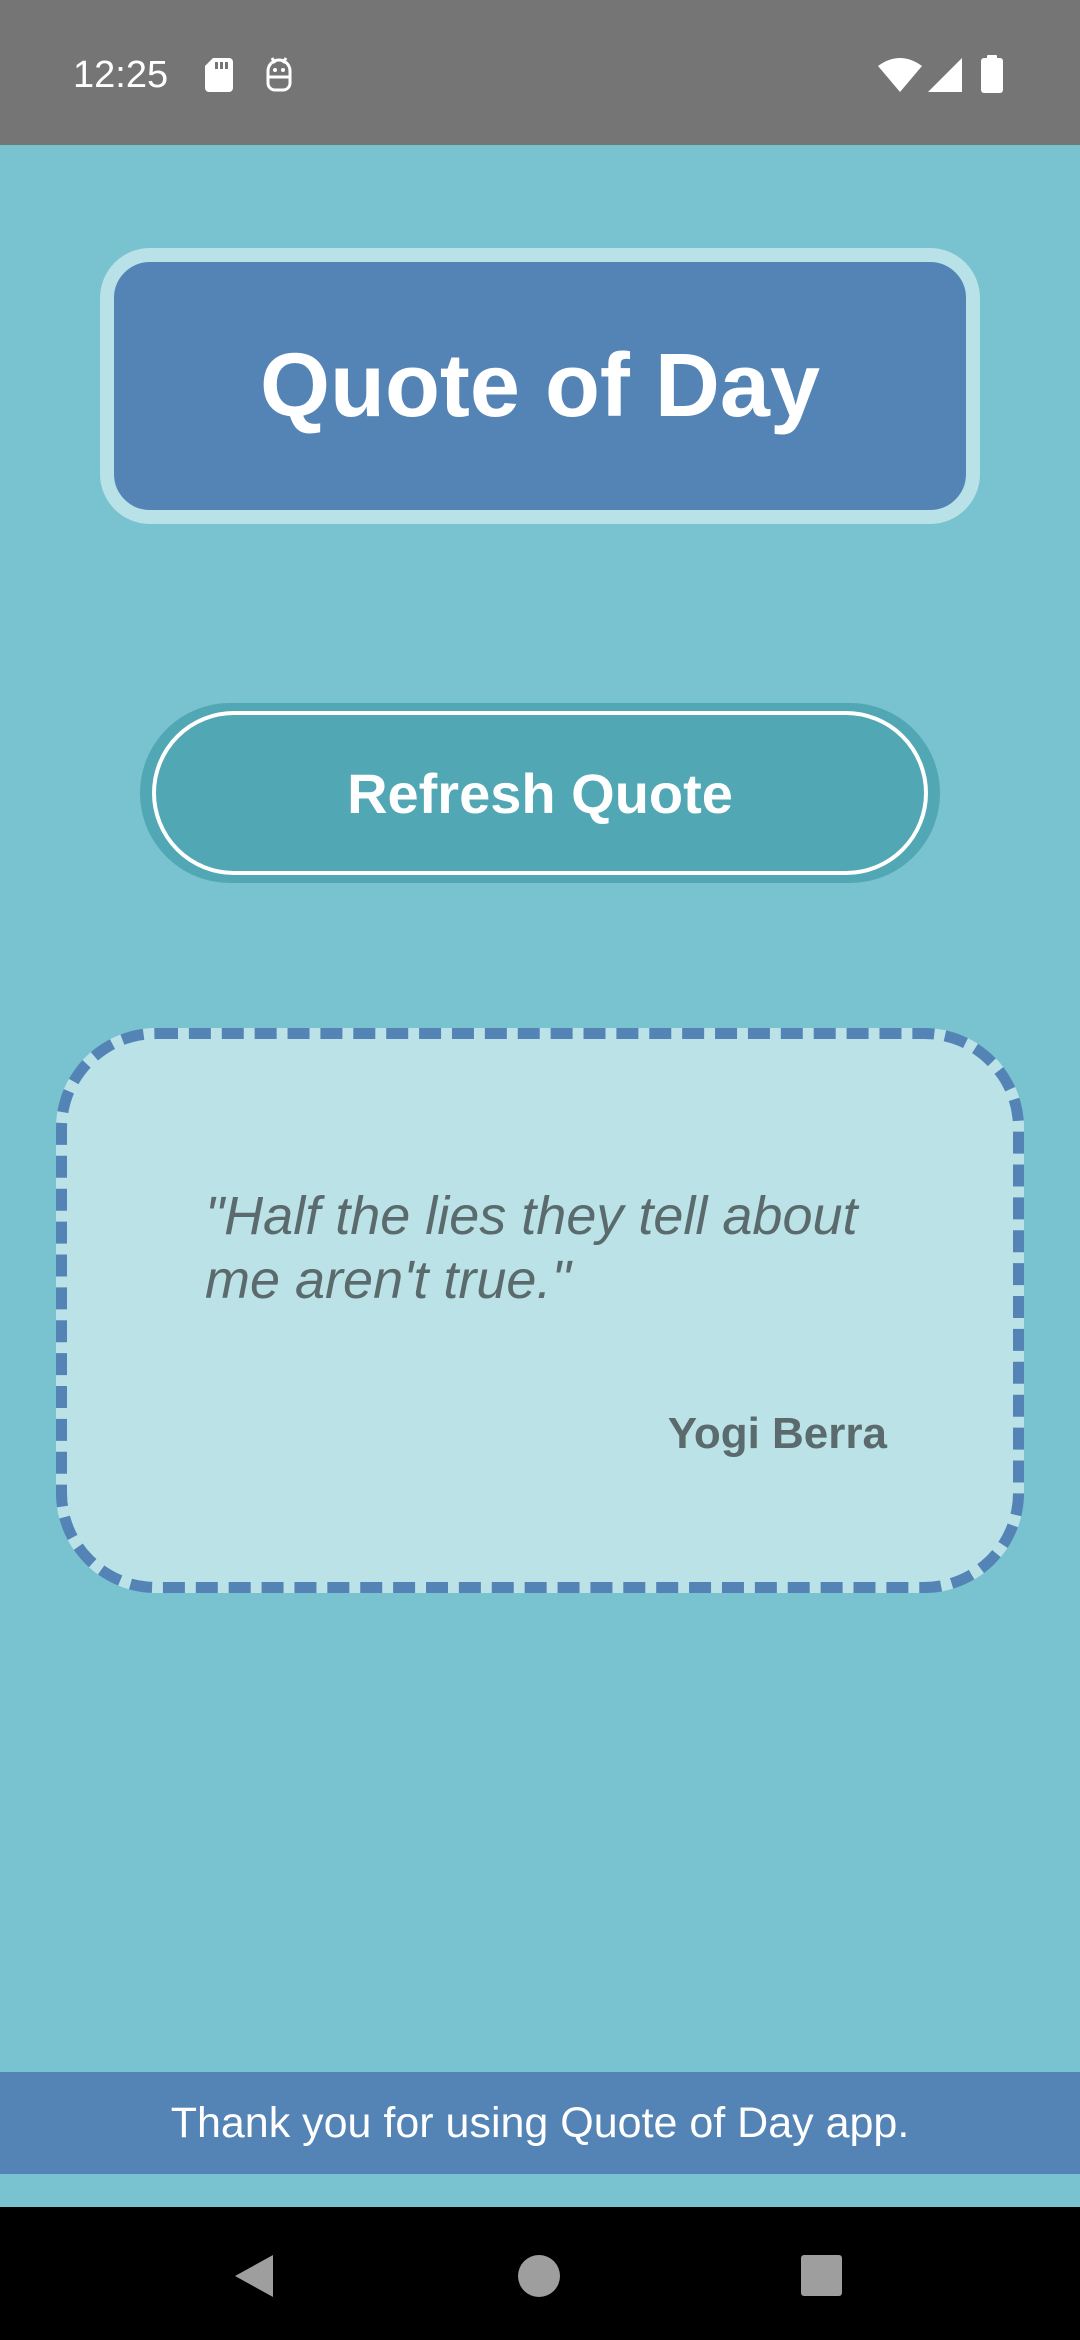 The height and width of the screenshot is (2340, 1080). I want to click on navigation-bar, so click(540, 2273).